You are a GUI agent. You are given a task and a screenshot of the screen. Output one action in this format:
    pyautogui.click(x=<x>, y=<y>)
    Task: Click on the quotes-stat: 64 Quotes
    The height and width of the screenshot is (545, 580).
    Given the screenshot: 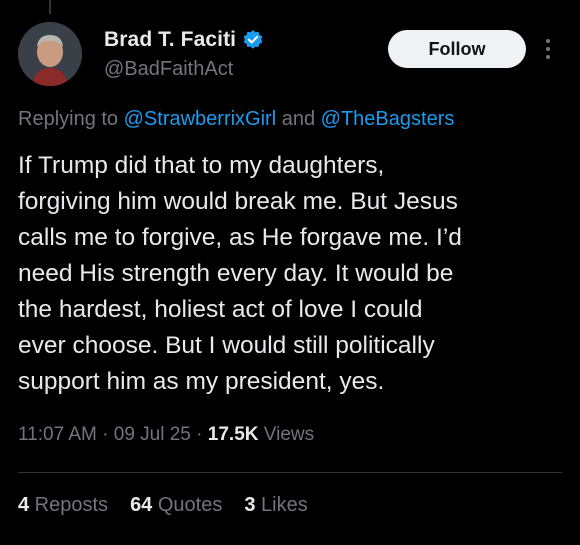 What is the action you would take?
    pyautogui.click(x=176, y=505)
    